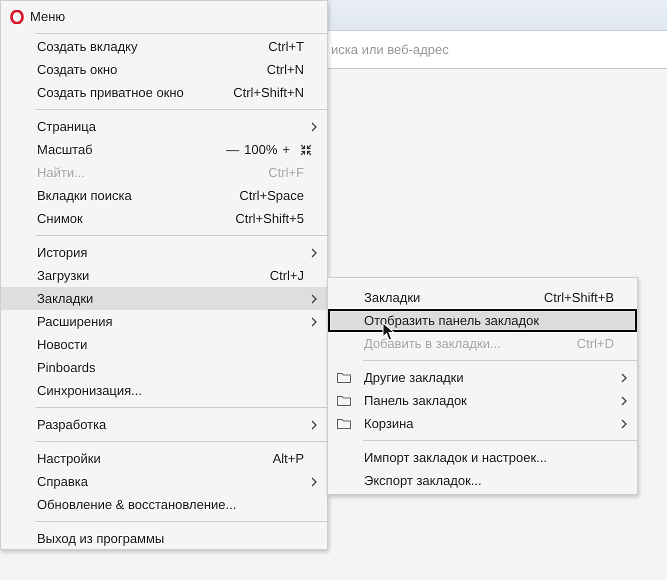 This screenshot has width=667, height=580. I want to click on shortcut-text: Ctrl+F, so click(286, 173).